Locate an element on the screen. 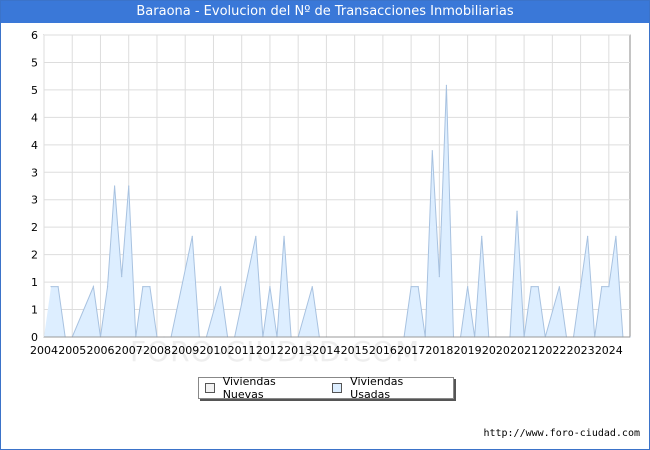  x-tick-label: 2005 is located at coordinates (72, 350).